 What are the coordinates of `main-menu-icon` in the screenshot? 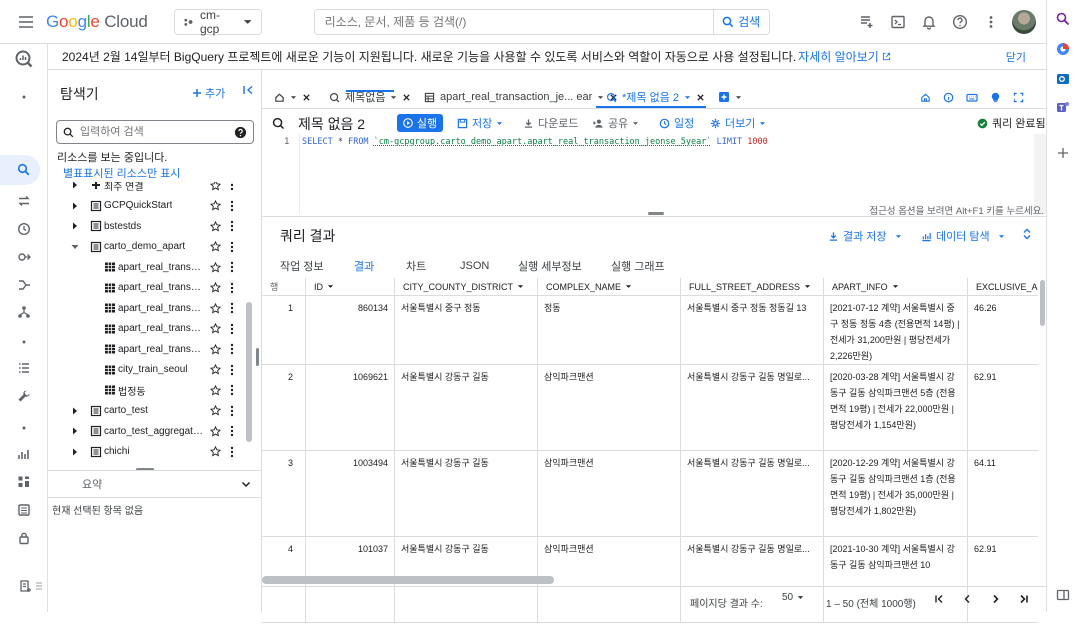 It's located at (26, 22).